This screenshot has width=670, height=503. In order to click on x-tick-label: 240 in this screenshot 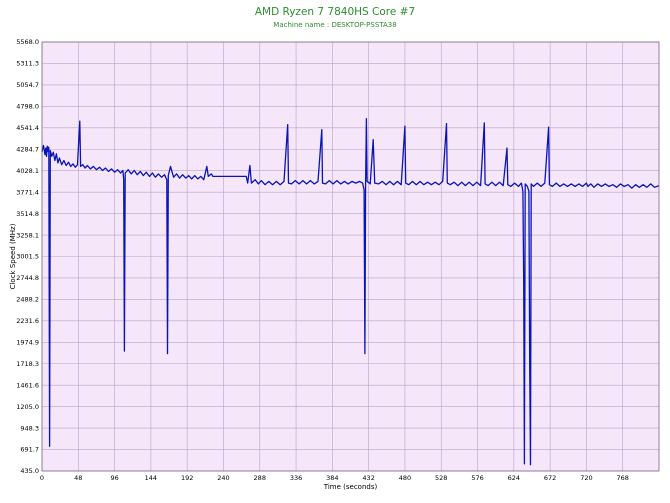, I will do `click(223, 478)`.